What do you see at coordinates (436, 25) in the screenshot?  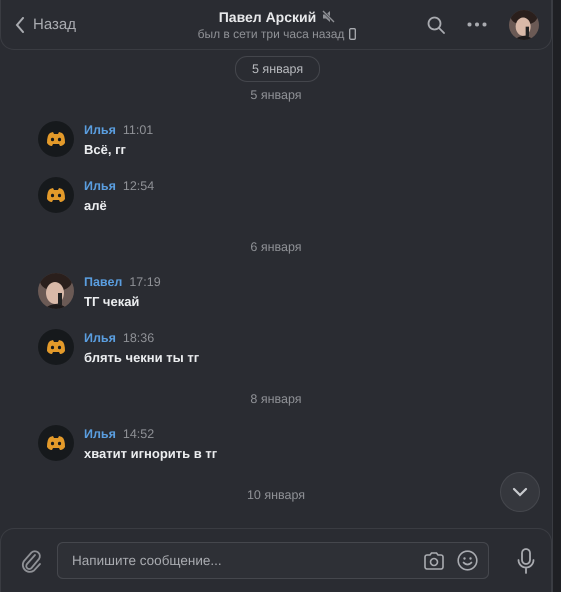 I see `search-button` at bounding box center [436, 25].